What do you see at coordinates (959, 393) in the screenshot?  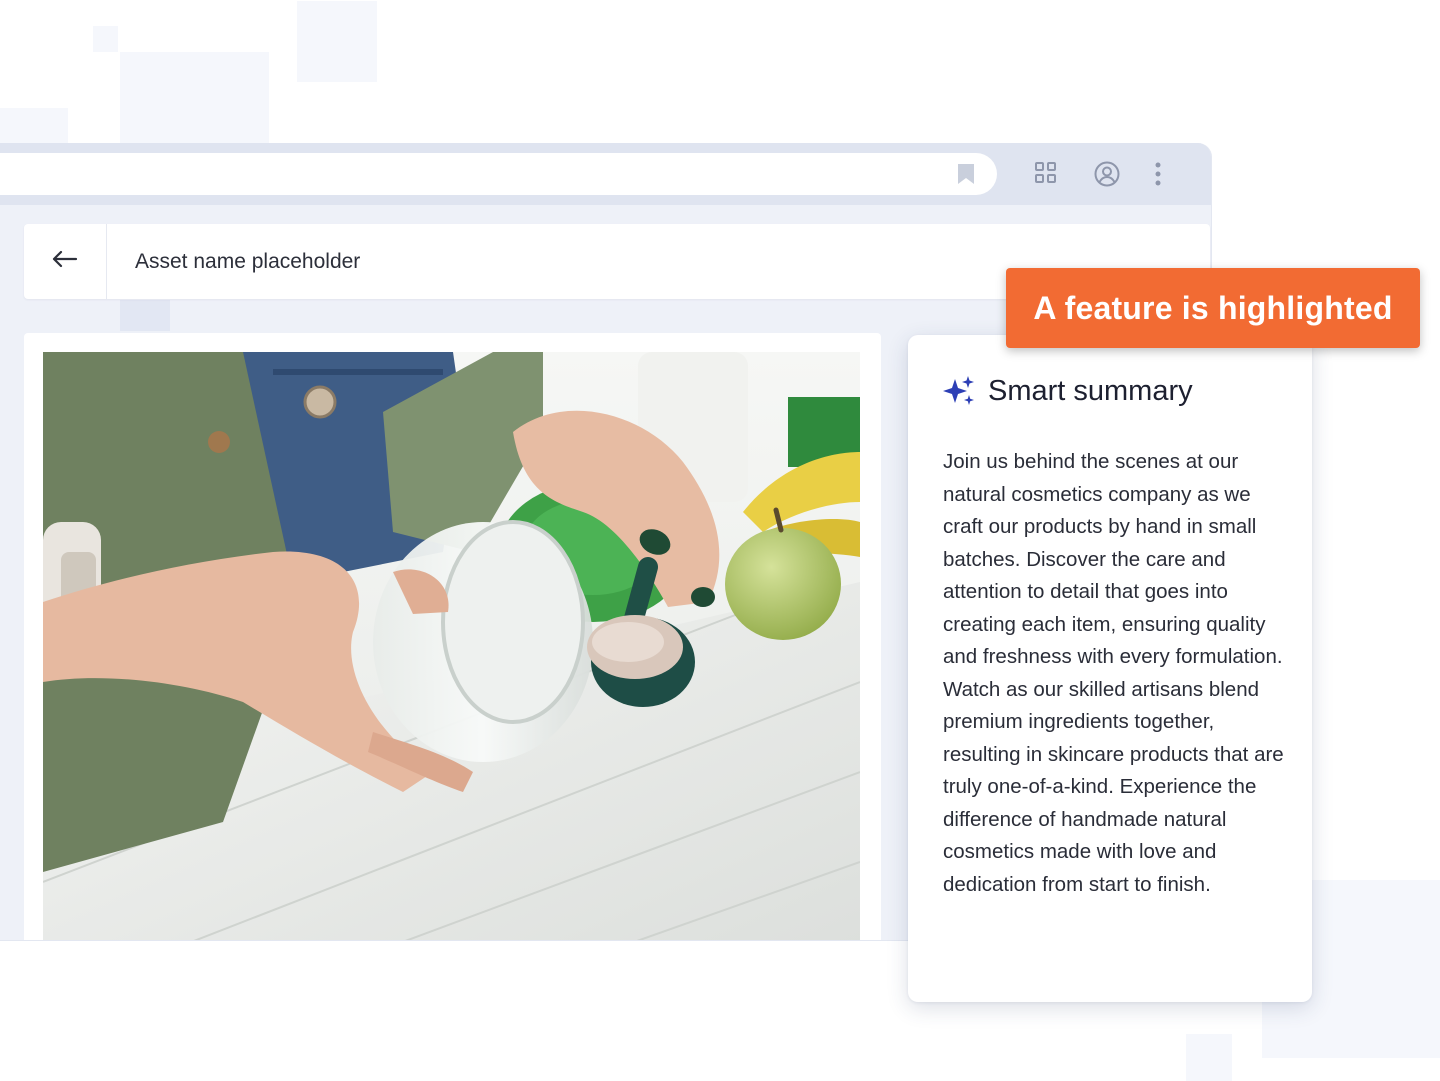 I see `sparkle-icon` at bounding box center [959, 393].